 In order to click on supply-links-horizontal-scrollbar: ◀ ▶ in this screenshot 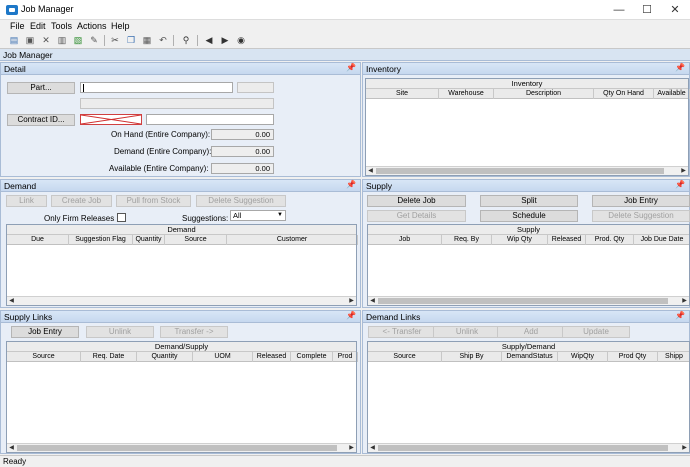, I will do `click(181, 447)`.